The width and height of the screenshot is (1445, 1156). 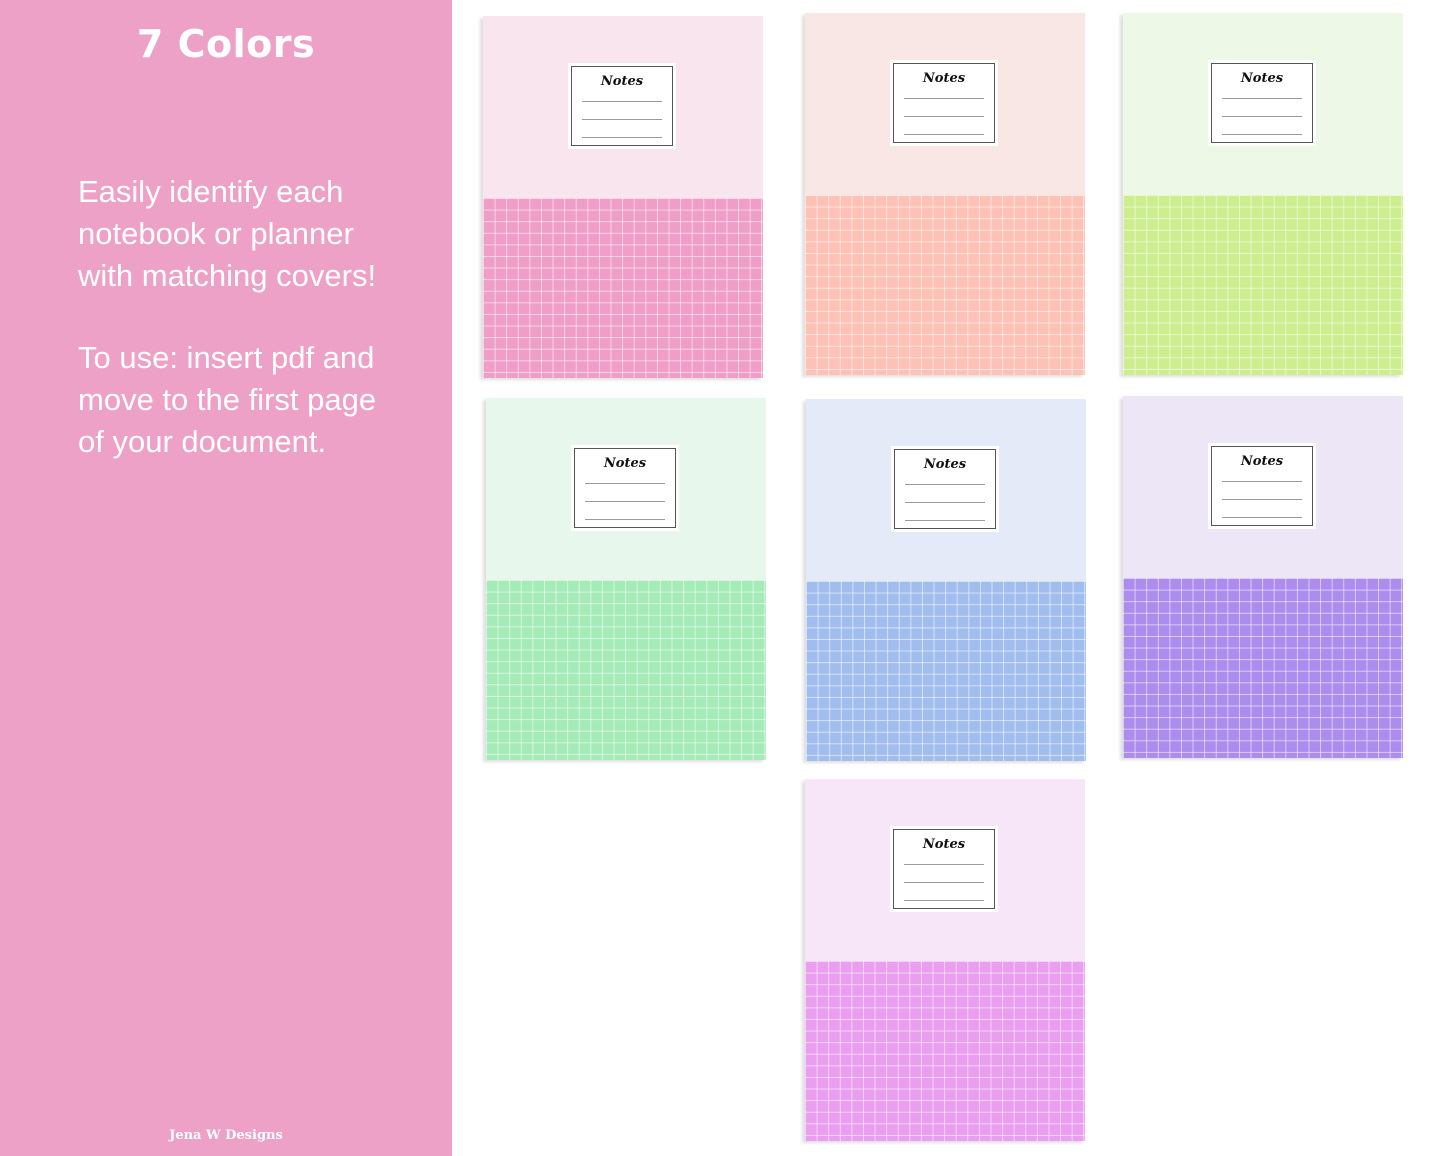 What do you see at coordinates (226, 44) in the screenshot?
I see `page-title: 7 Colors` at bounding box center [226, 44].